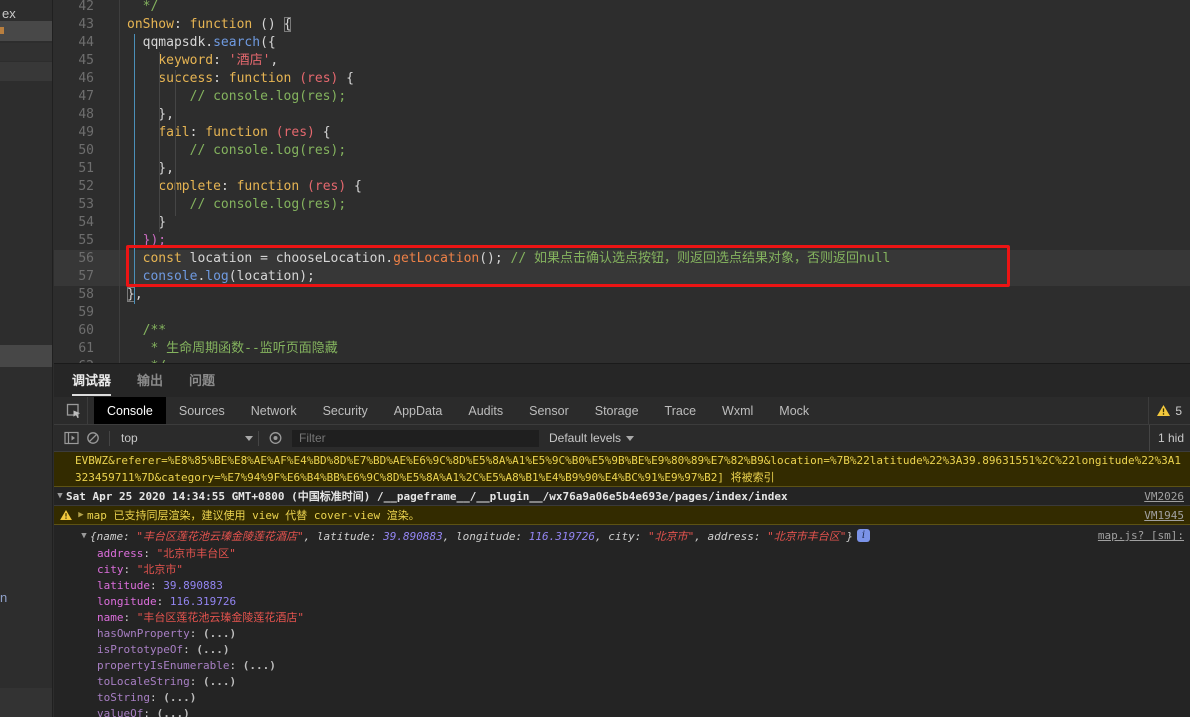 Image resolution: width=1190 pixels, height=717 pixels. Describe the element at coordinates (622, 554) in the screenshot. I see `object-property-row: address: "北京市丰台区"` at that location.